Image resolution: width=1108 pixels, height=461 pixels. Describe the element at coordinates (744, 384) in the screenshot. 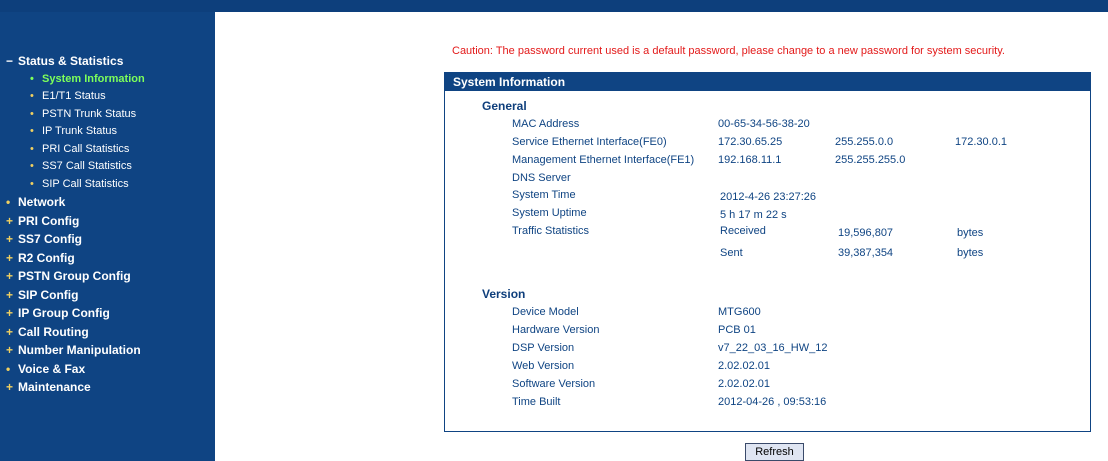

I see `software-version-value: 2.02.02.01` at that location.